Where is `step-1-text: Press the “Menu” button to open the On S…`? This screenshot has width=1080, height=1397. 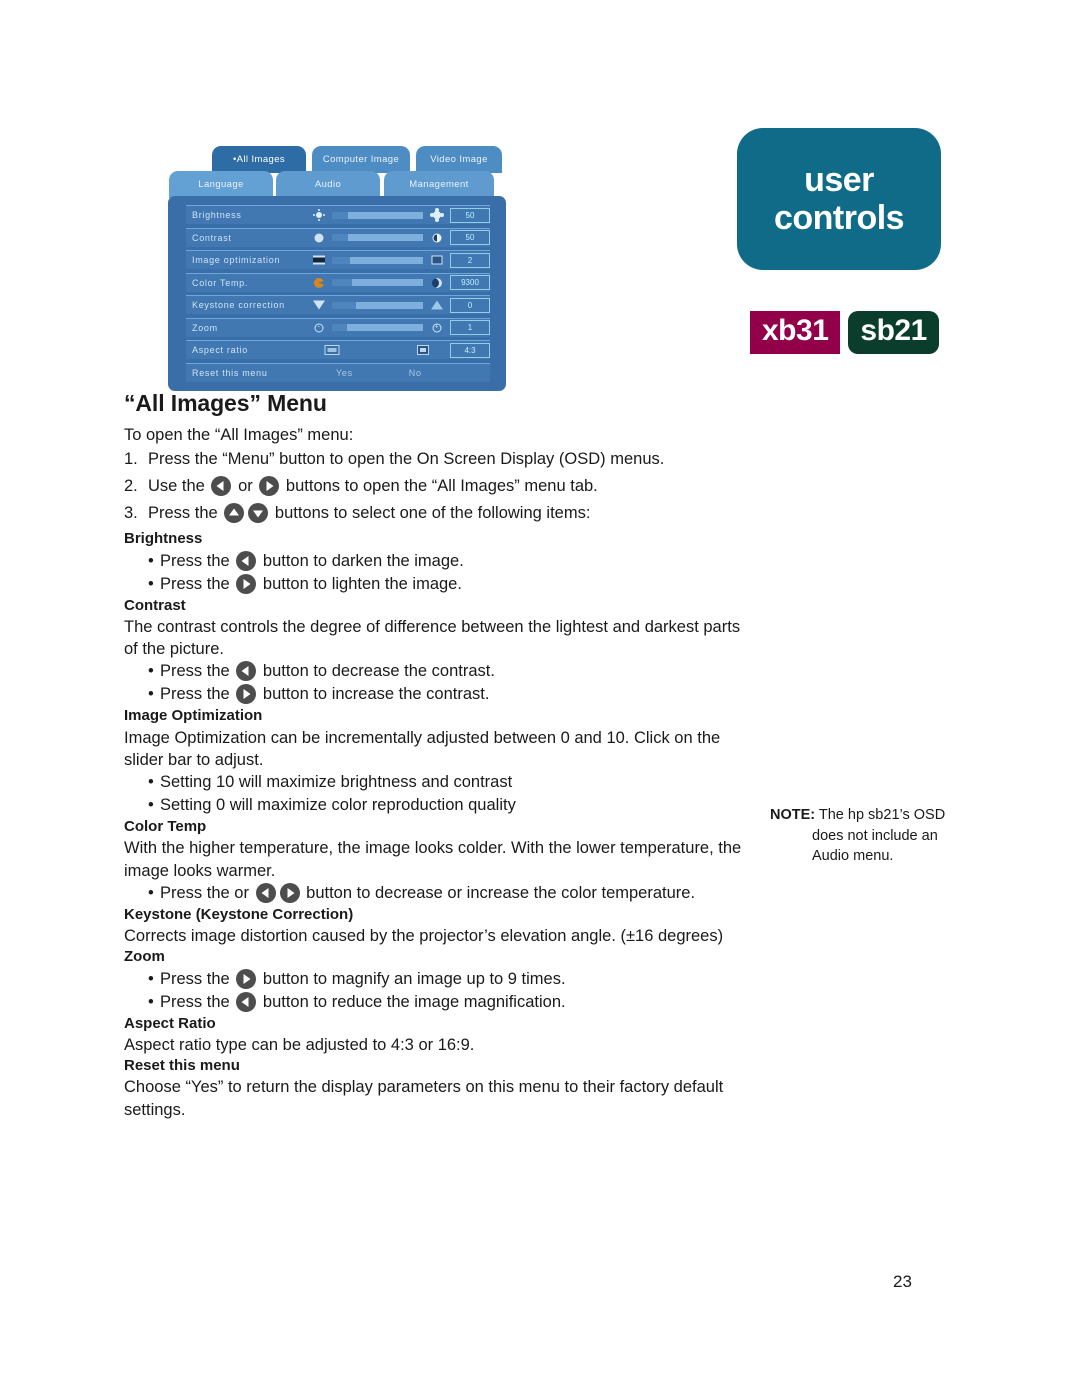
step-1-text: Press the “Menu” button to open the On S… is located at coordinates (406, 459).